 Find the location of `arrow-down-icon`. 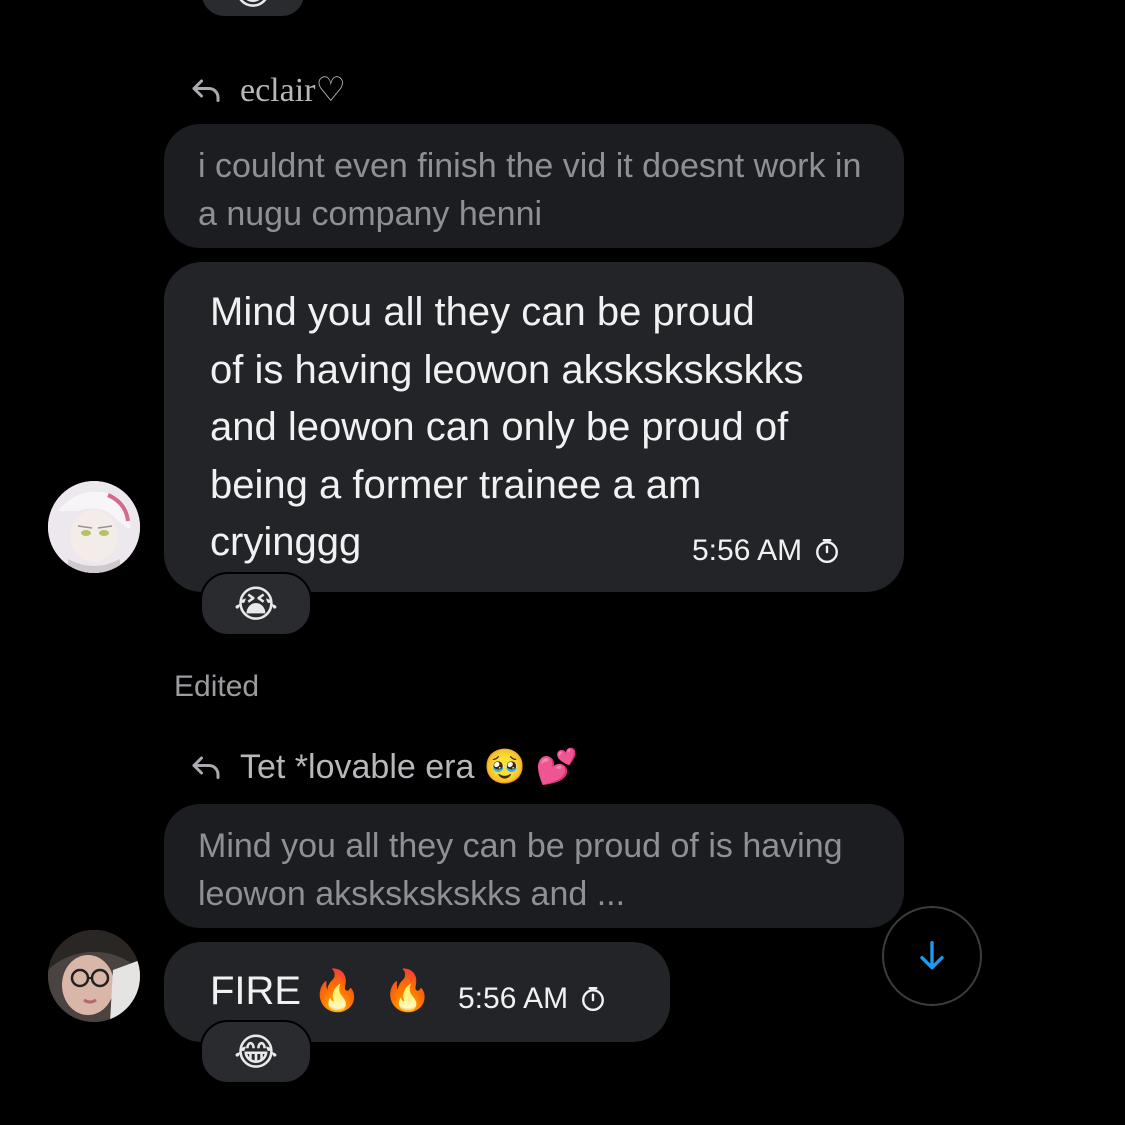

arrow-down-icon is located at coordinates (932, 955).